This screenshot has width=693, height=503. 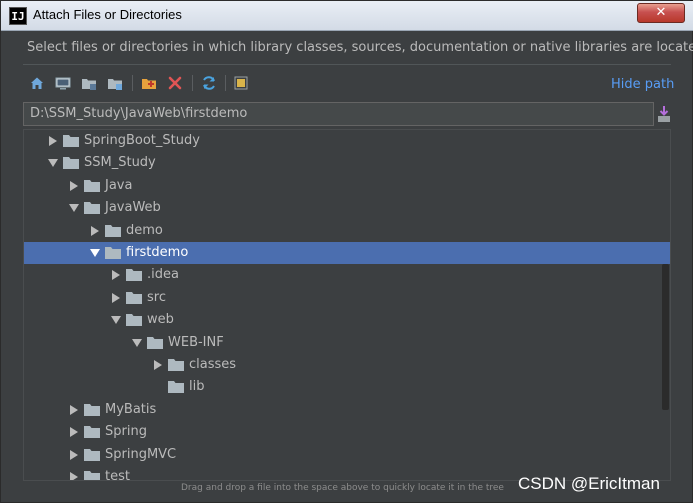 What do you see at coordinates (89, 83) in the screenshot?
I see `project-icon` at bounding box center [89, 83].